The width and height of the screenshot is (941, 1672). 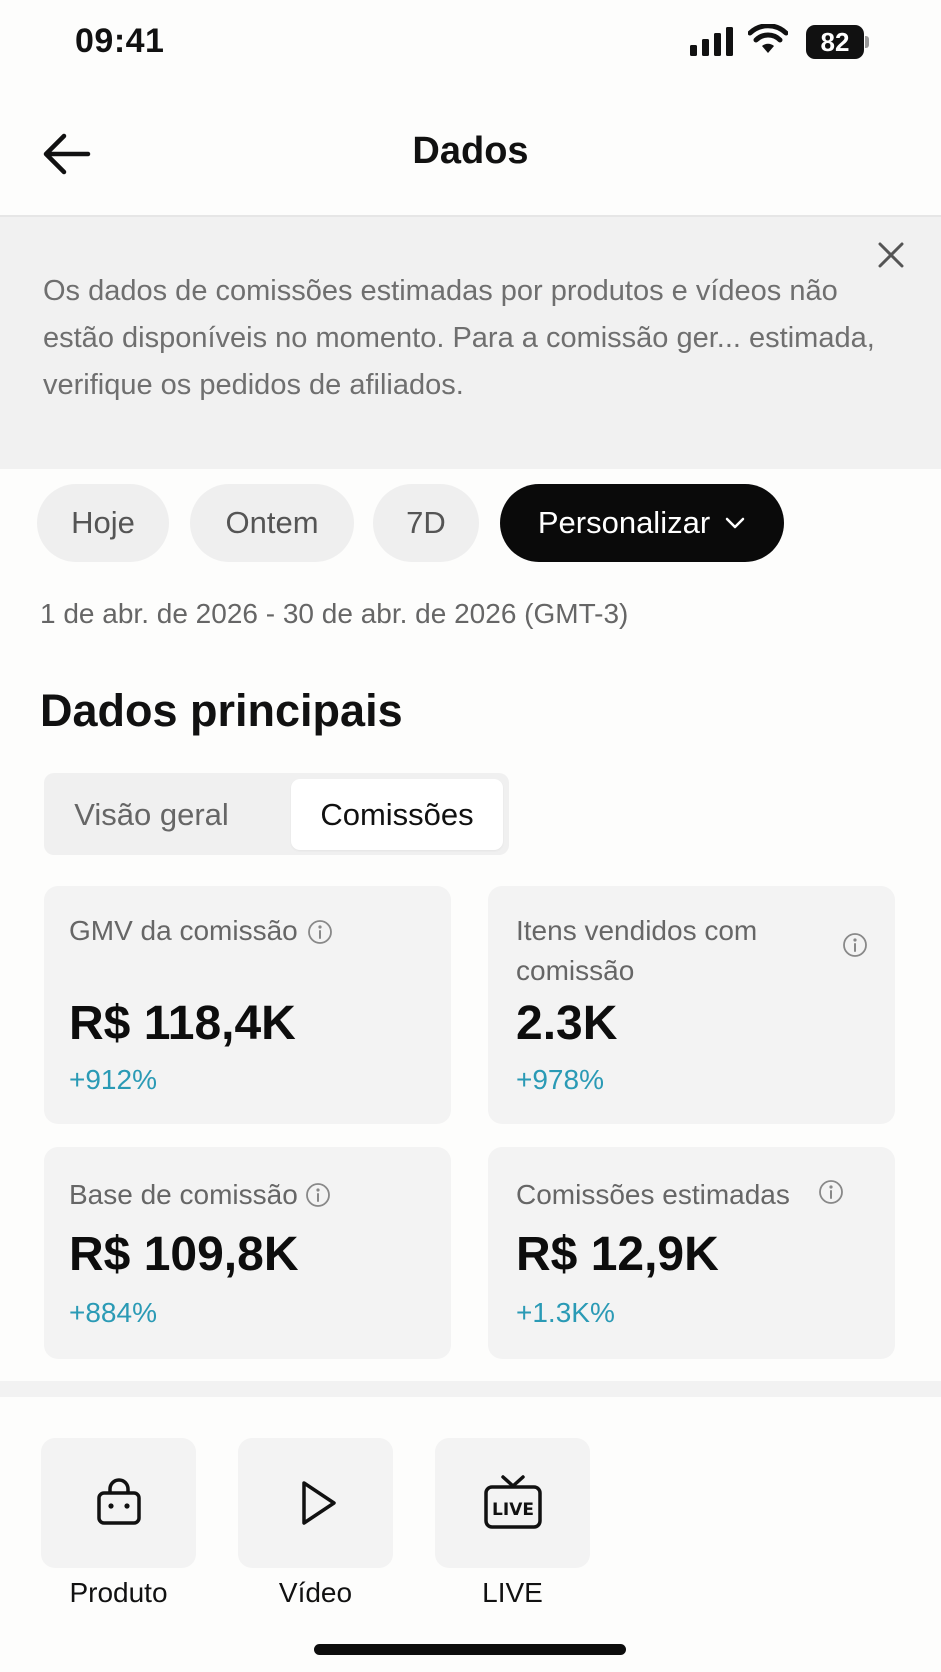 I want to click on tab-overview: Visão geral, so click(x=151, y=814).